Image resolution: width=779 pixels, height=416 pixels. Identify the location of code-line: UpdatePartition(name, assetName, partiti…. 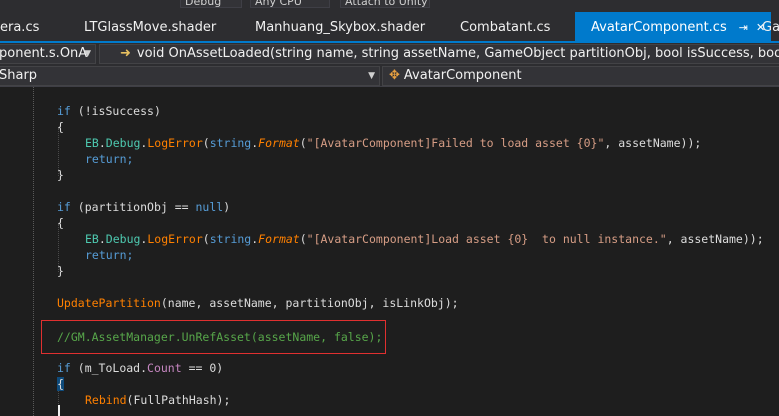
(258, 303).